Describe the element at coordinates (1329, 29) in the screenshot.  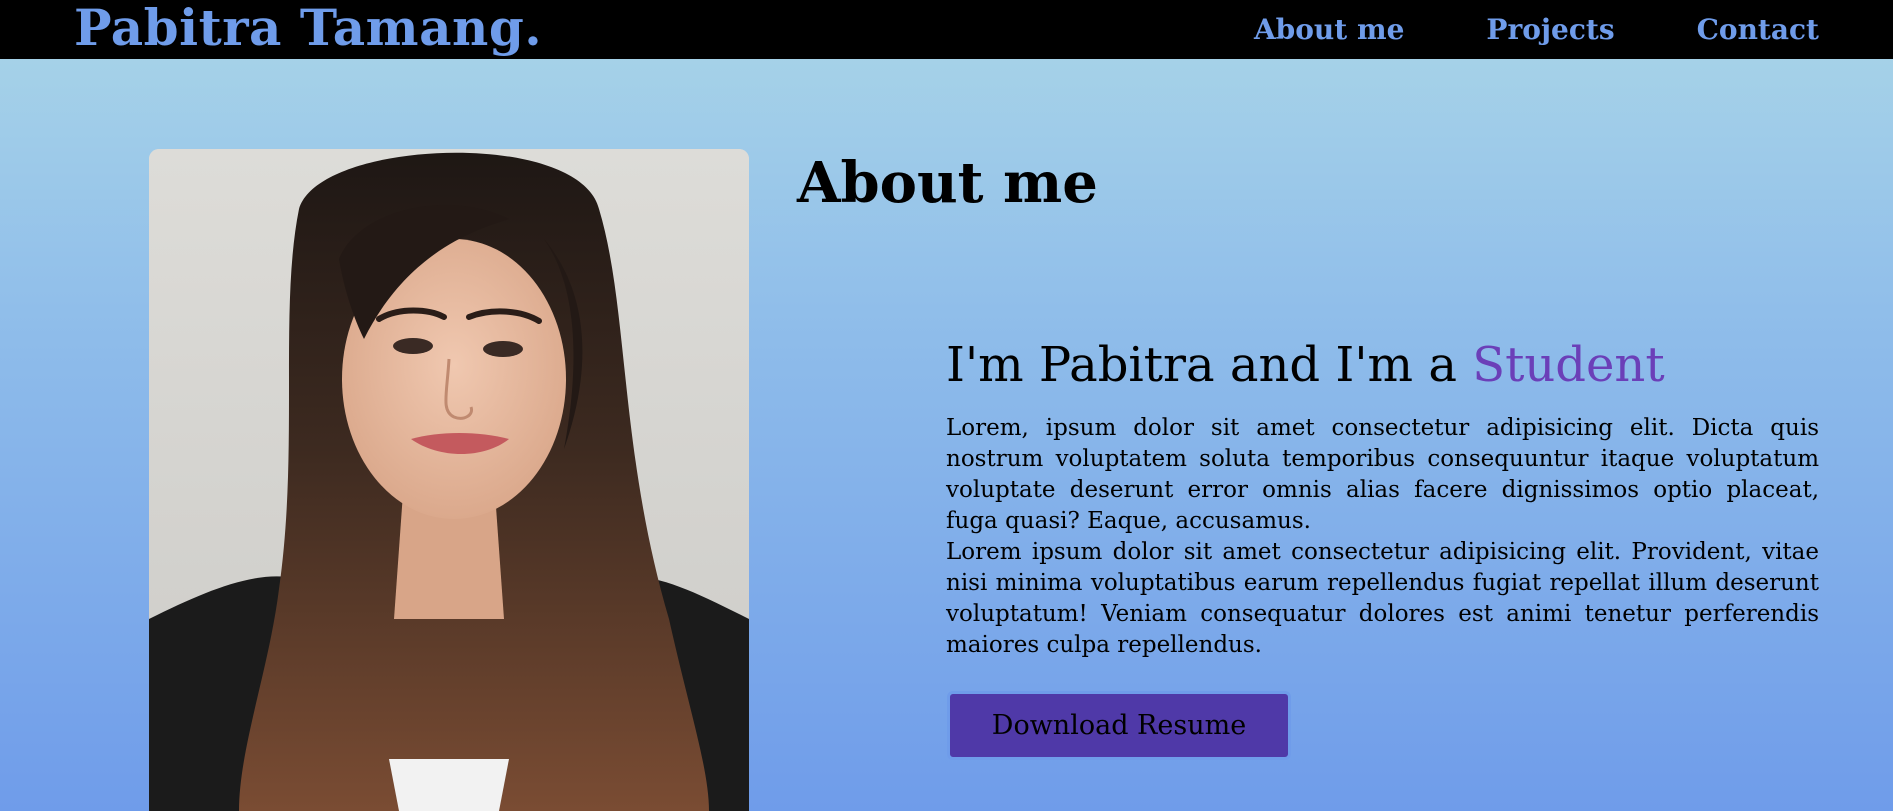
I see `nav-link-about: About me` at that location.